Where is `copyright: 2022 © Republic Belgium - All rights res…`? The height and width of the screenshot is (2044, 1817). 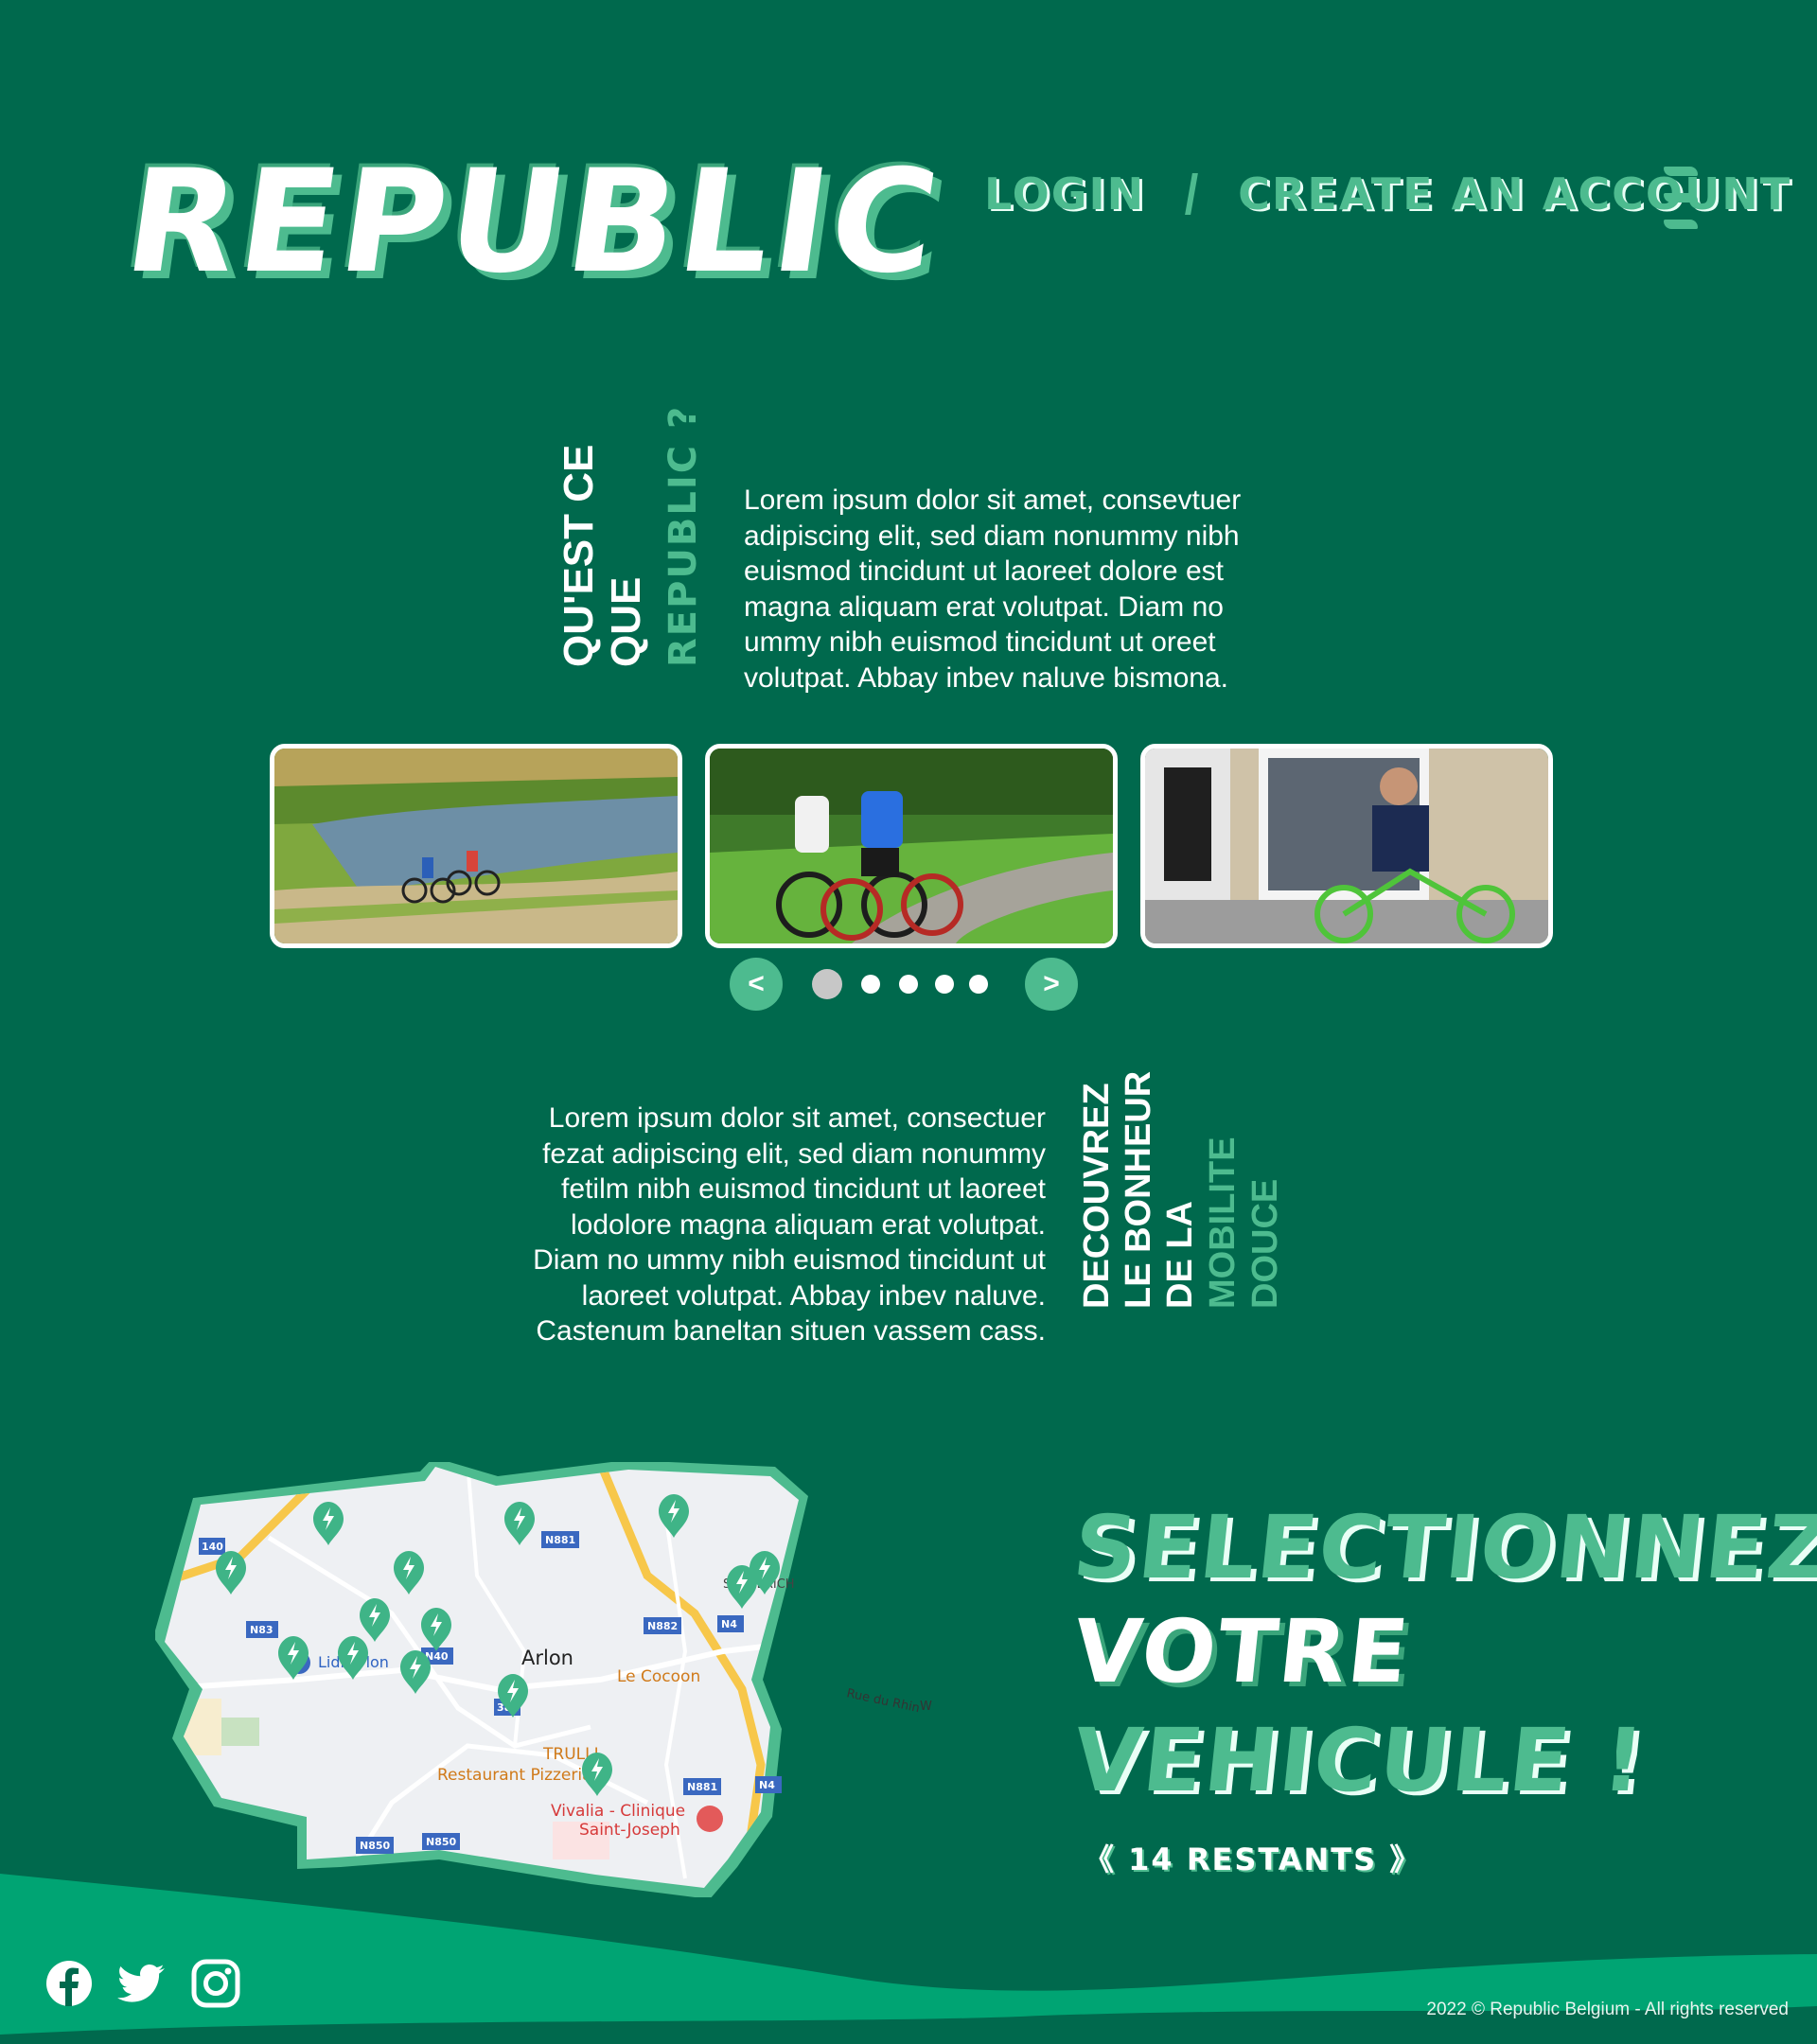 copyright: 2022 © Republic Belgium - All rights res… is located at coordinates (1608, 2009).